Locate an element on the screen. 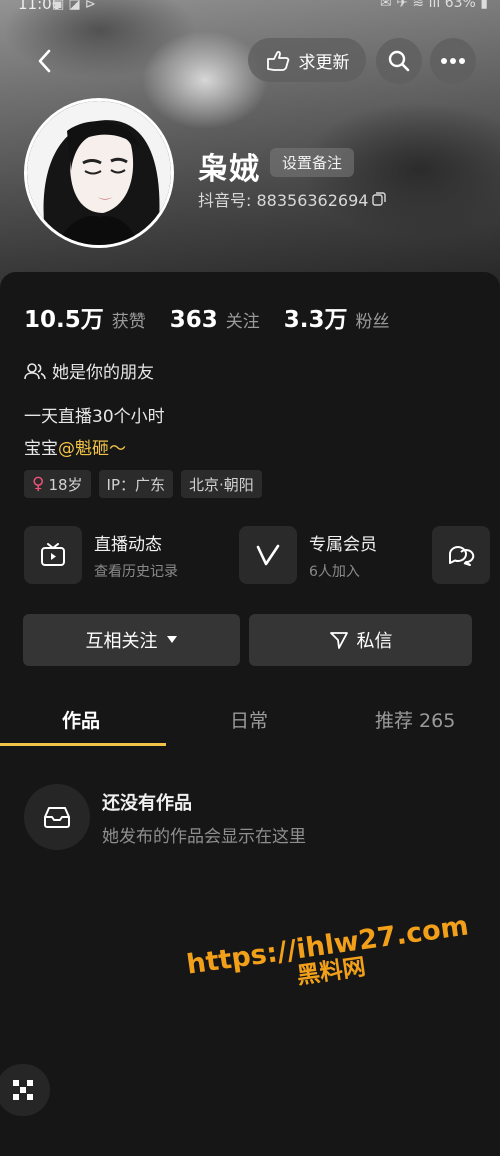 The image size is (500, 1156). status-right: ✉ ✈ ≋ ıll 63% ▮ is located at coordinates (434, 5).